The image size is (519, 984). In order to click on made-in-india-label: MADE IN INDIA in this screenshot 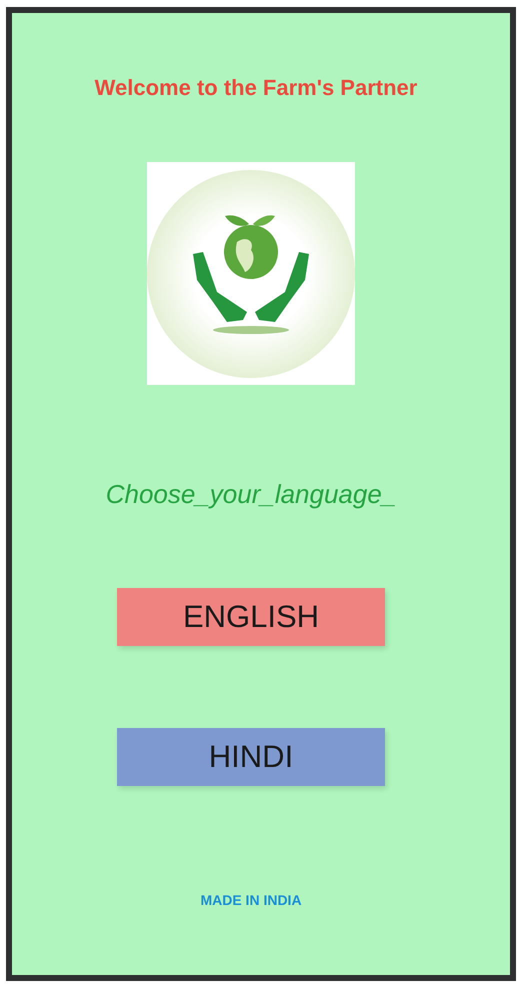, I will do `click(251, 900)`.